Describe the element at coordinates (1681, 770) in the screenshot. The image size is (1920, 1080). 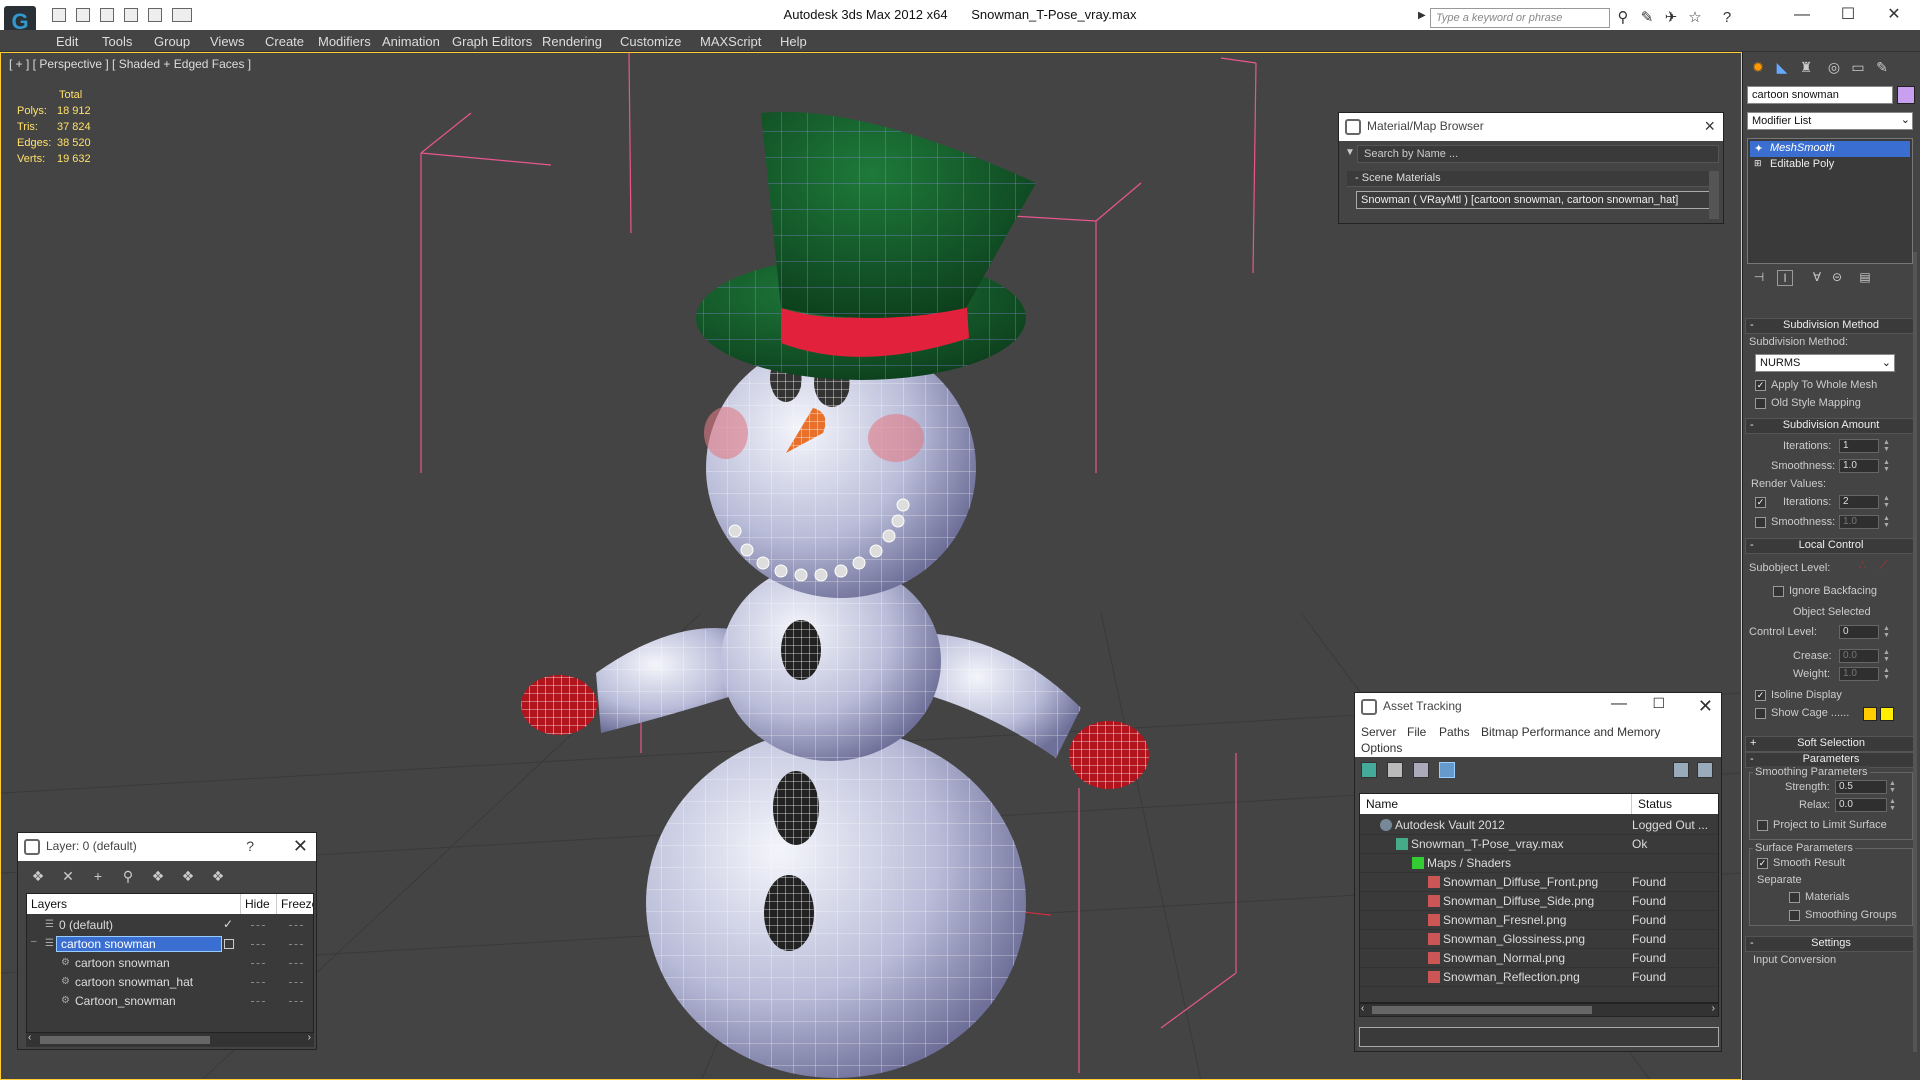
I see `help-icon` at that location.